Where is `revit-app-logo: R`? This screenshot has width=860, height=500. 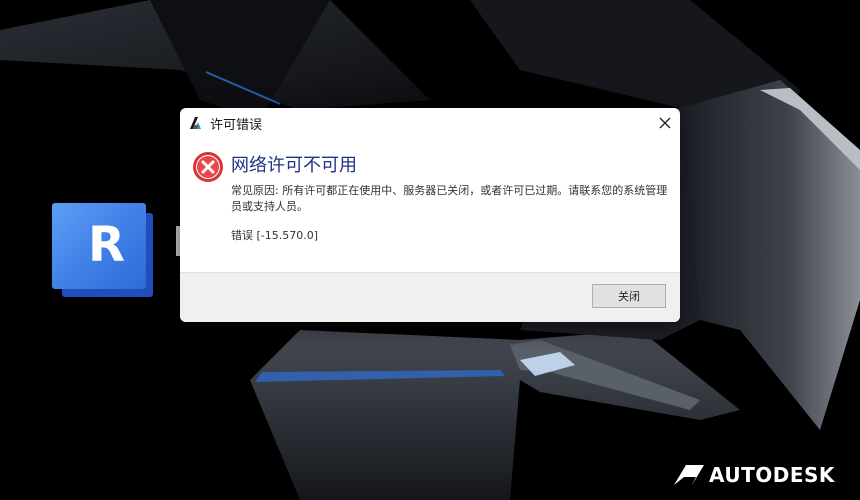
revit-app-logo: R is located at coordinates (103, 250).